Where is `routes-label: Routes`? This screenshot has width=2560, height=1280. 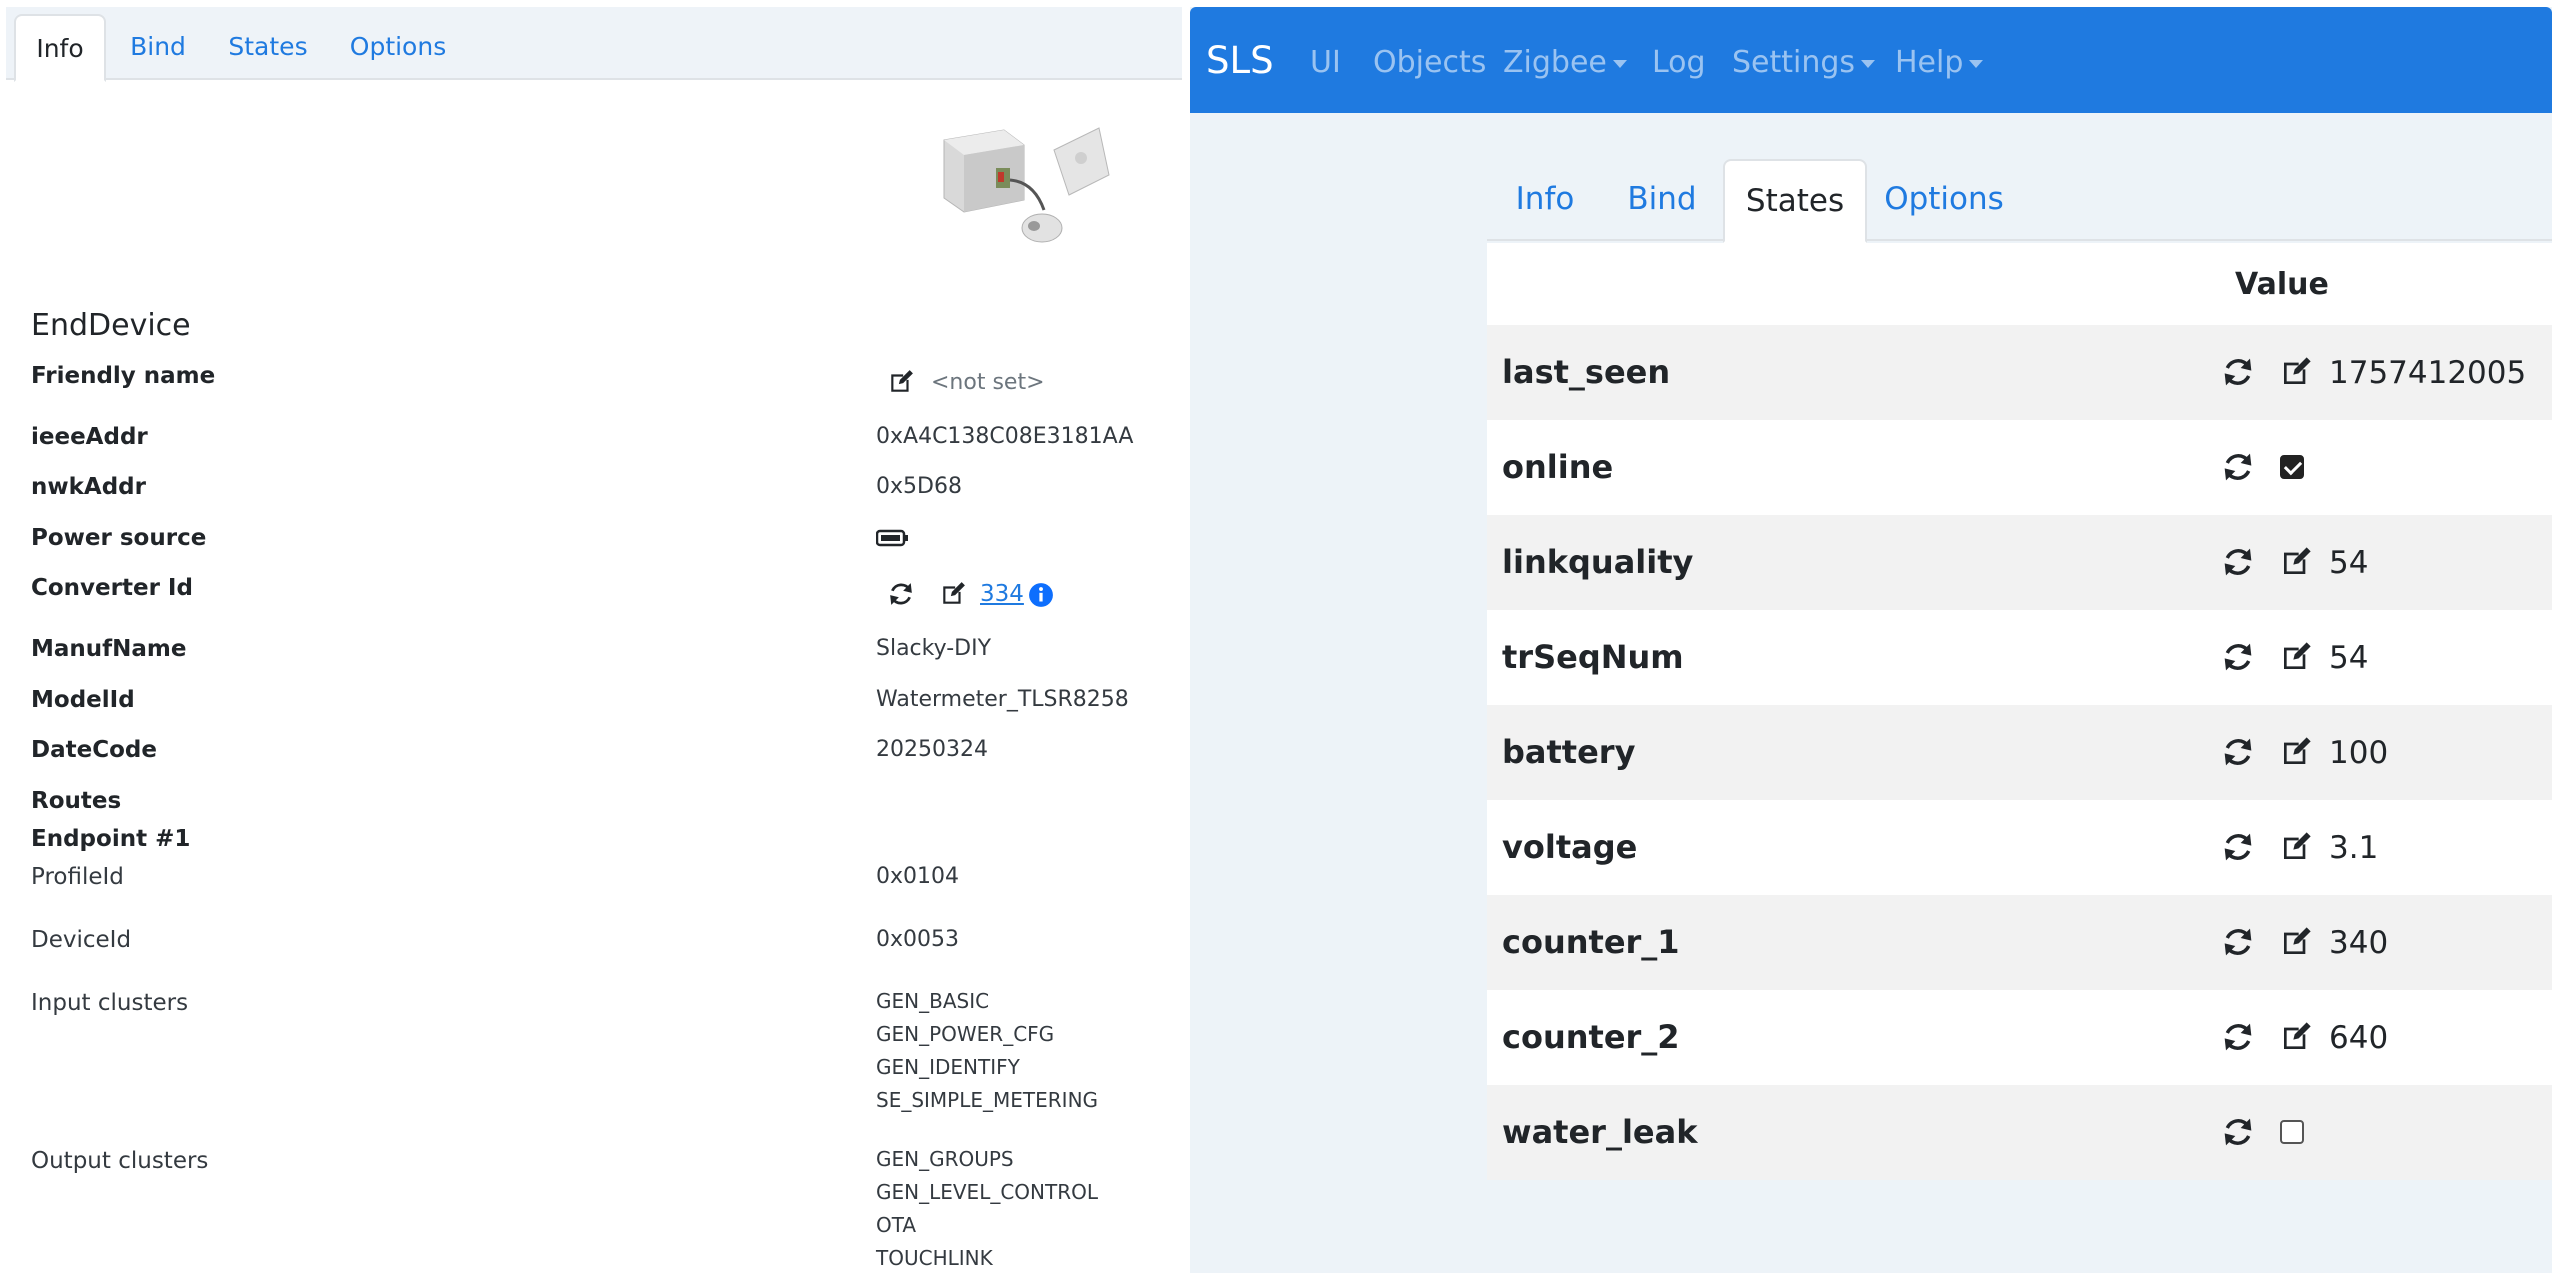 routes-label: Routes is located at coordinates (76, 801).